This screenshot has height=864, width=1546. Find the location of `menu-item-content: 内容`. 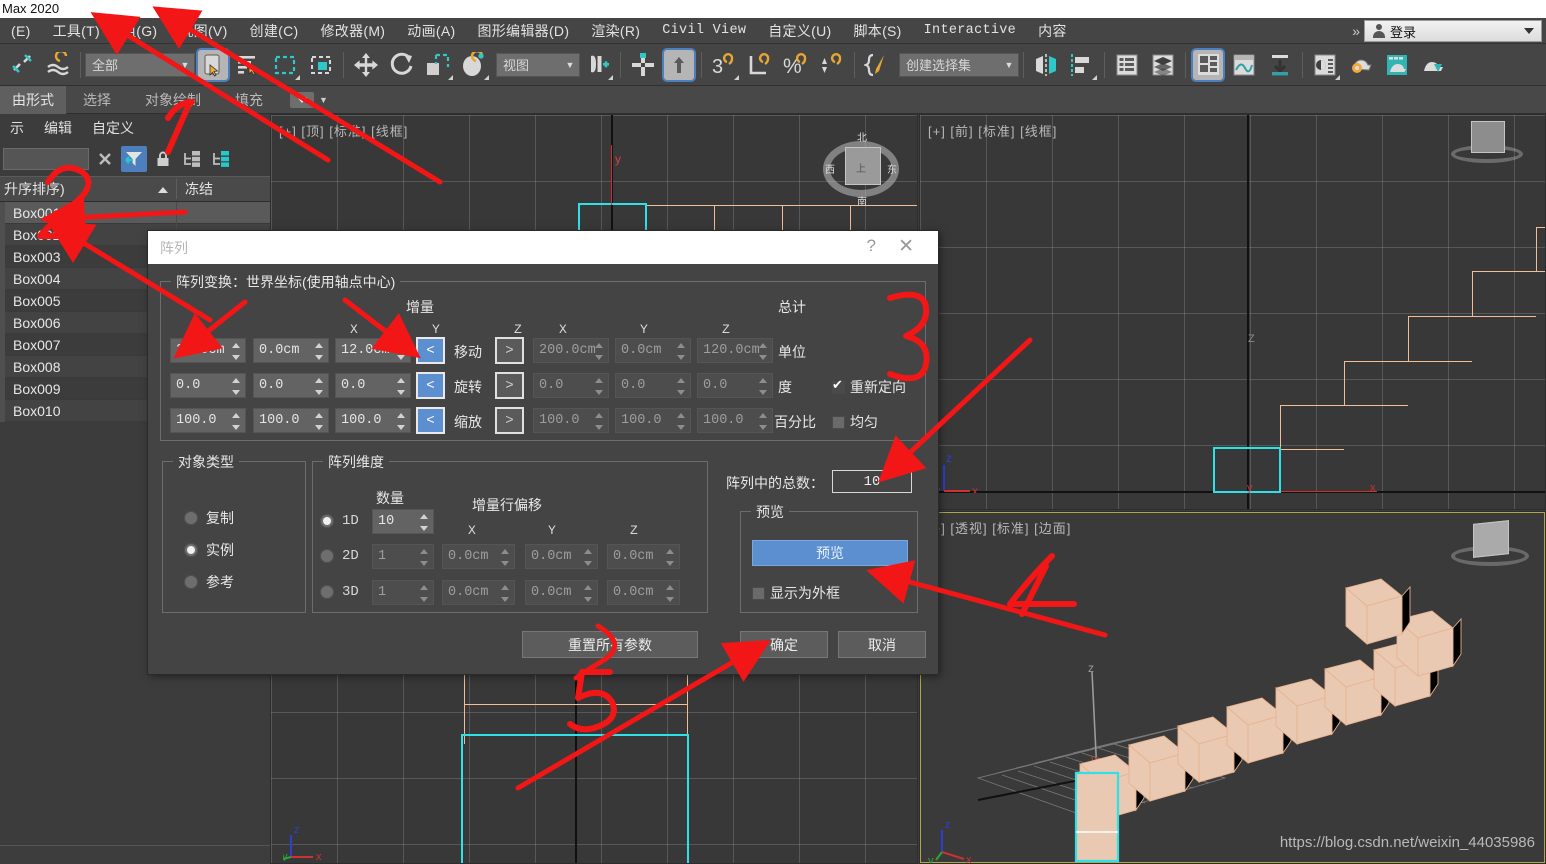

menu-item-content: 内容 is located at coordinates (1052, 31).